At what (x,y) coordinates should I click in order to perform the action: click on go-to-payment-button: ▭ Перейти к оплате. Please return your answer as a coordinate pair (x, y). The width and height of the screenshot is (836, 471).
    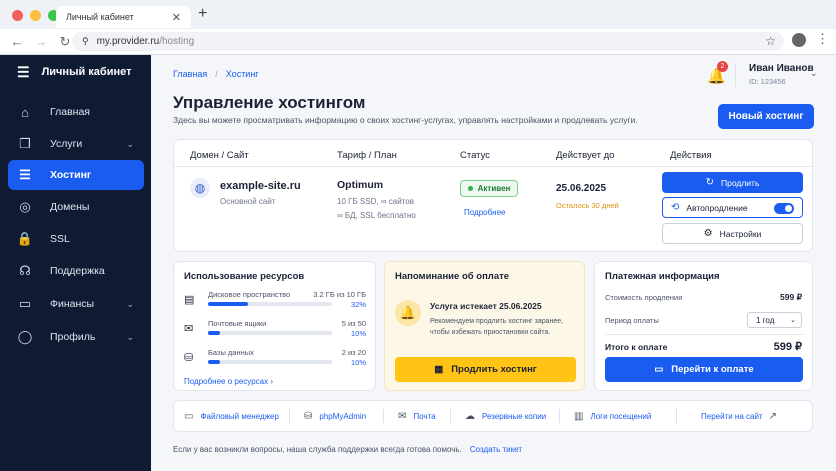
    Looking at the image, I should click on (704, 369).